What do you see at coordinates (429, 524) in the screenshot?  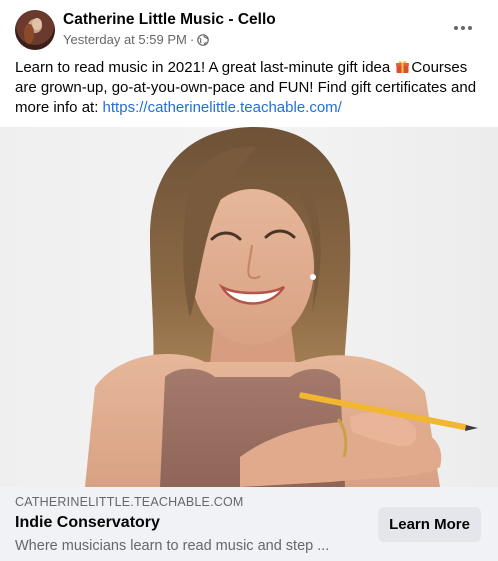 I see `learn-more-button: Learn More` at bounding box center [429, 524].